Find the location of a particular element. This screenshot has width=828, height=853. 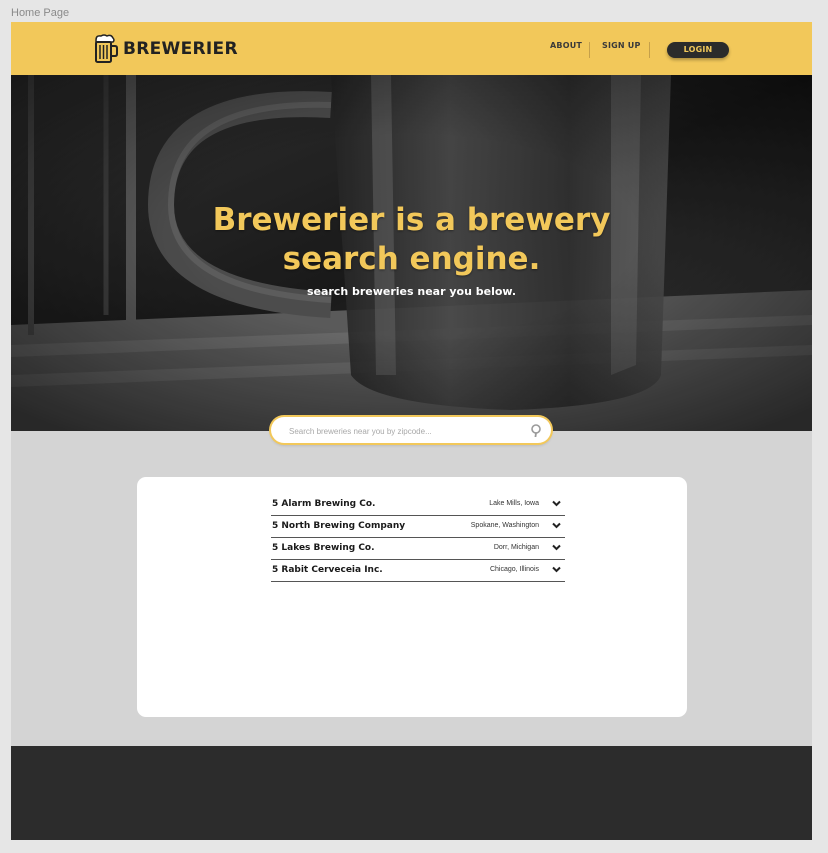

page-footer is located at coordinates (411, 793).